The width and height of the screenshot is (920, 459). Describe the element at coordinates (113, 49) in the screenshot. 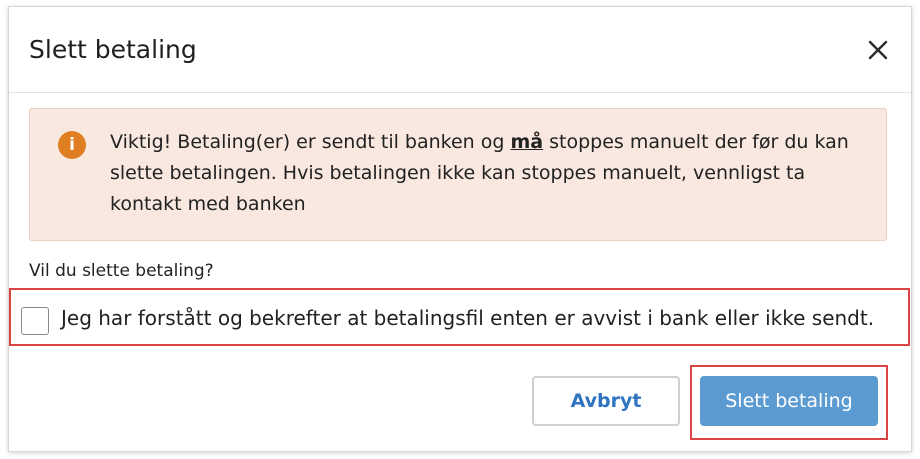

I see `dialog-title: Slett betaling` at that location.